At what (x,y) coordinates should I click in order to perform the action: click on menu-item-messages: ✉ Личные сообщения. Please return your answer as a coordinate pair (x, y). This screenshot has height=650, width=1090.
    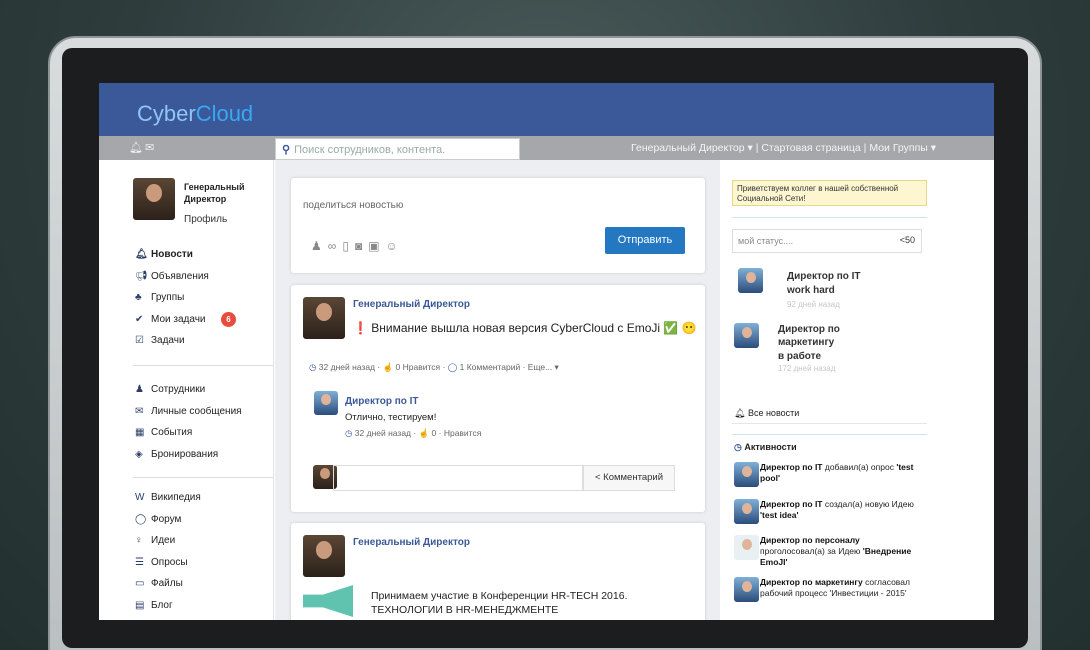
    Looking at the image, I should click on (188, 412).